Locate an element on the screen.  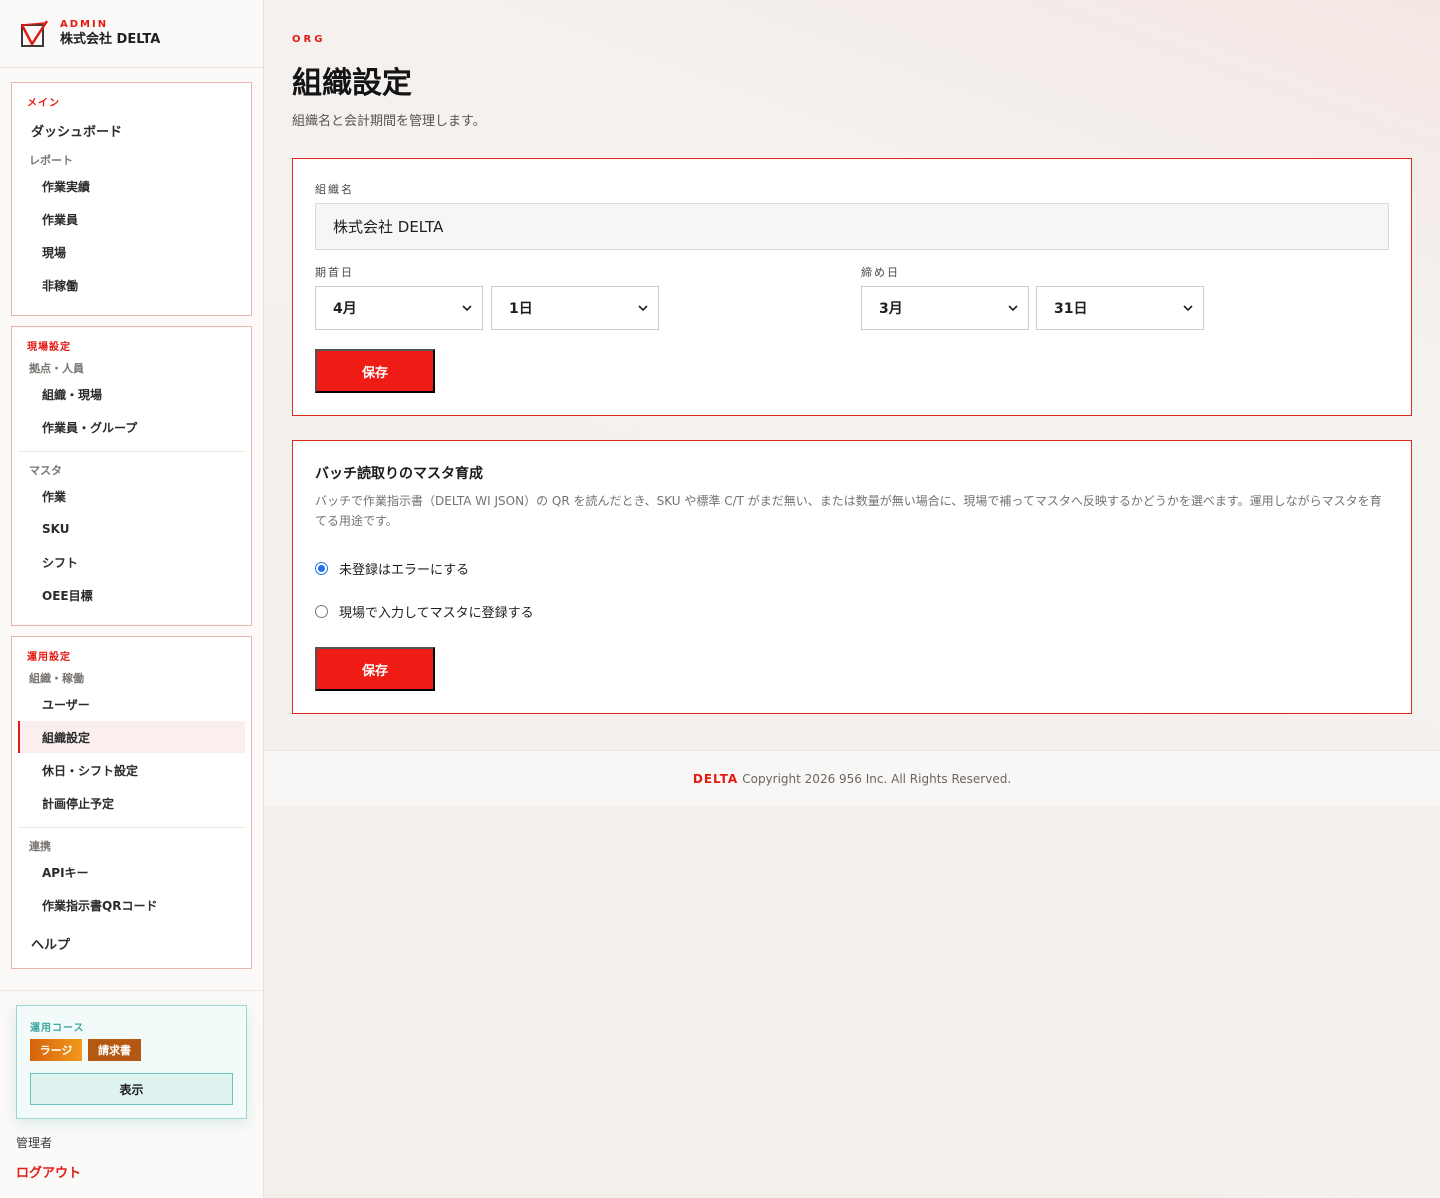
nav-item-sites: 現場 is located at coordinates (131, 252).